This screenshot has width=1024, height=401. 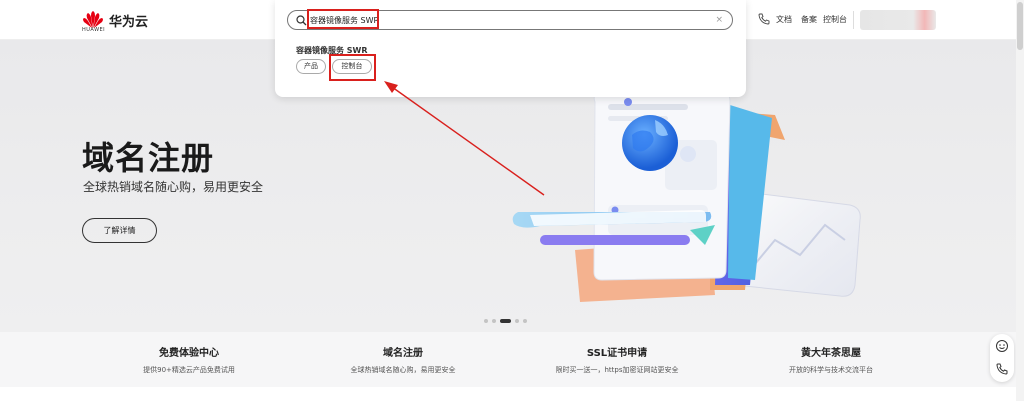 What do you see at coordinates (403, 359) in the screenshot?
I see `feature-item-domain: 域名注册 全球热销域名随心购，易用更安全` at bounding box center [403, 359].